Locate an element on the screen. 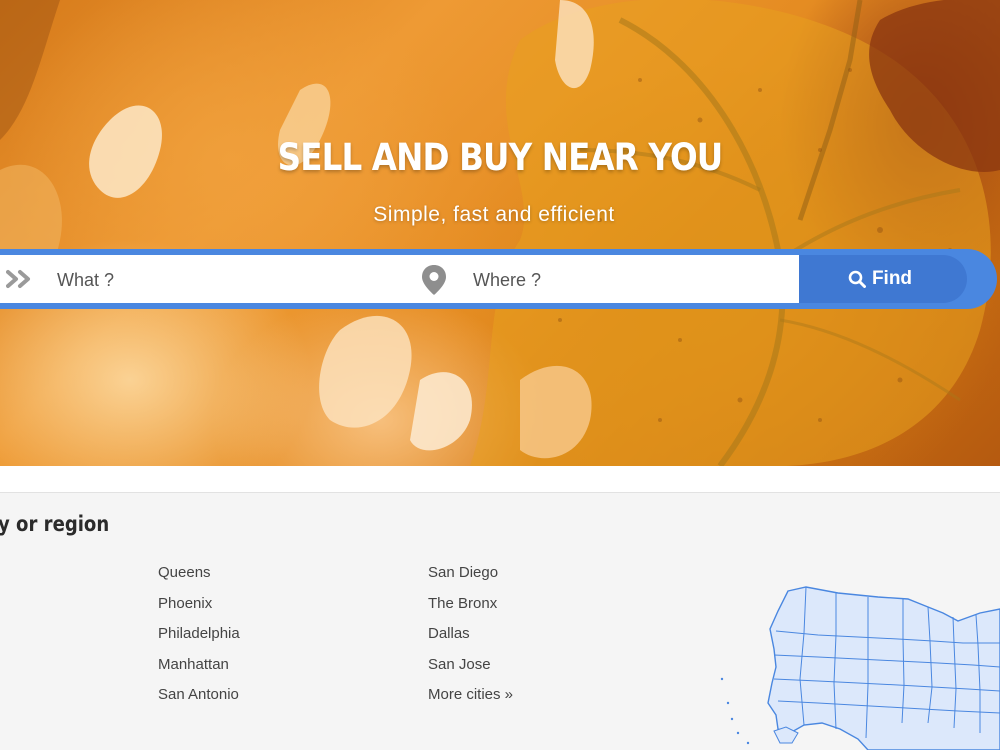  city-link-san-antonio: San Antonio is located at coordinates (198, 694).